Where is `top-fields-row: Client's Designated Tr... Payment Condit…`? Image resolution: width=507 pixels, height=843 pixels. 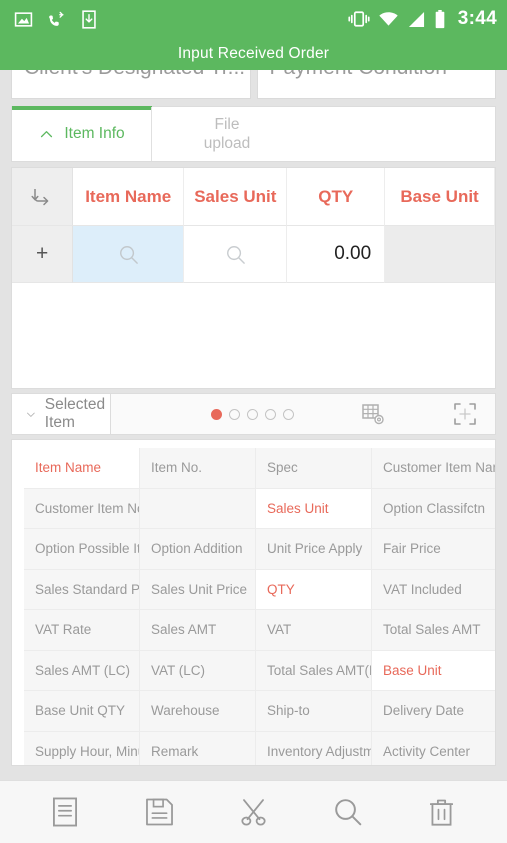
top-fields-row: Client's Designated Tr... Payment Condit… is located at coordinates (253, 84).